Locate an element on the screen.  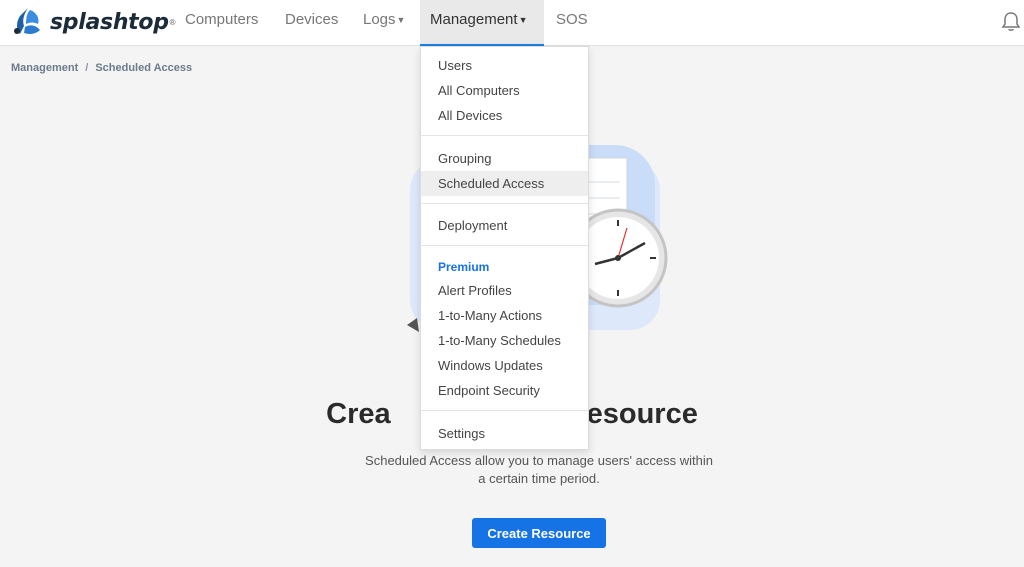
menu-item-grouping: Grouping is located at coordinates (504, 158).